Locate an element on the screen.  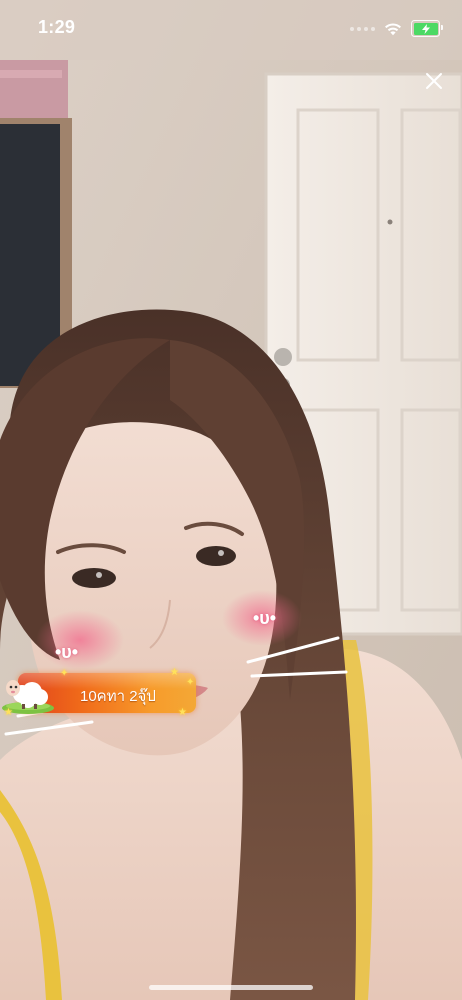
left-eye is located at coordinates (94, 578).